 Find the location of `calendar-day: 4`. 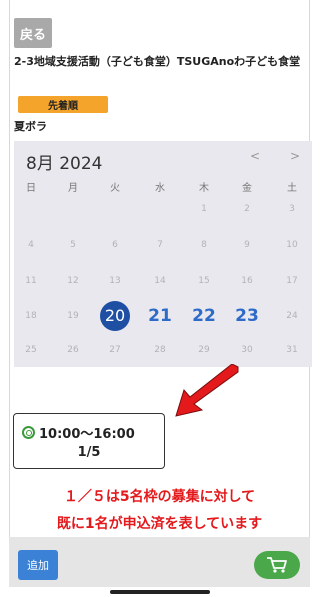

calendar-day: 4 is located at coordinates (31, 245).